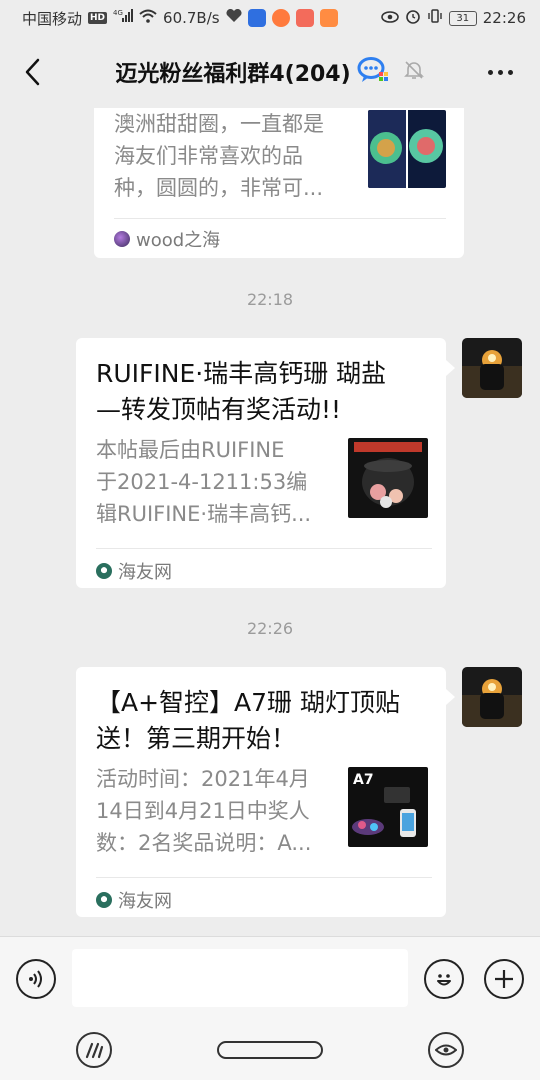  I want to click on card-title: 【A+智控】A7珊 瑚灯顶贴 送！第三期开始！, so click(248, 720).